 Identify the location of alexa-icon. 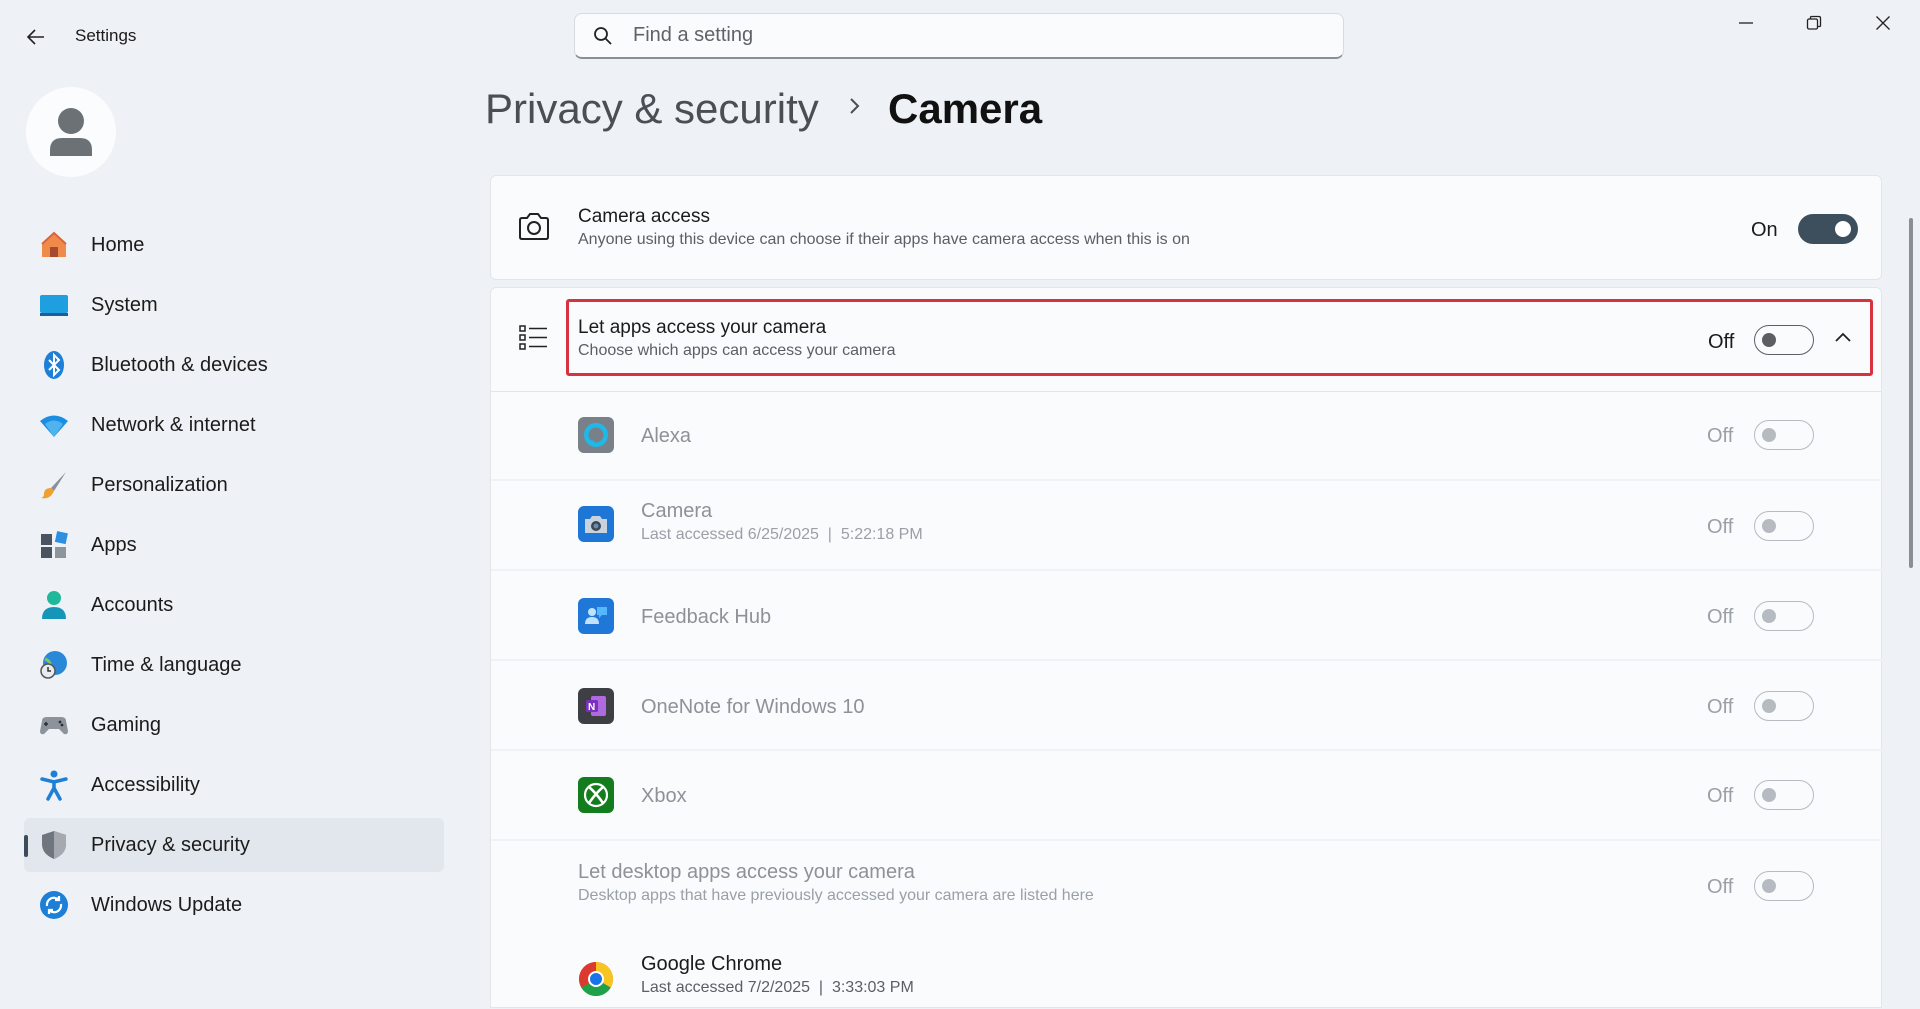
(596, 435).